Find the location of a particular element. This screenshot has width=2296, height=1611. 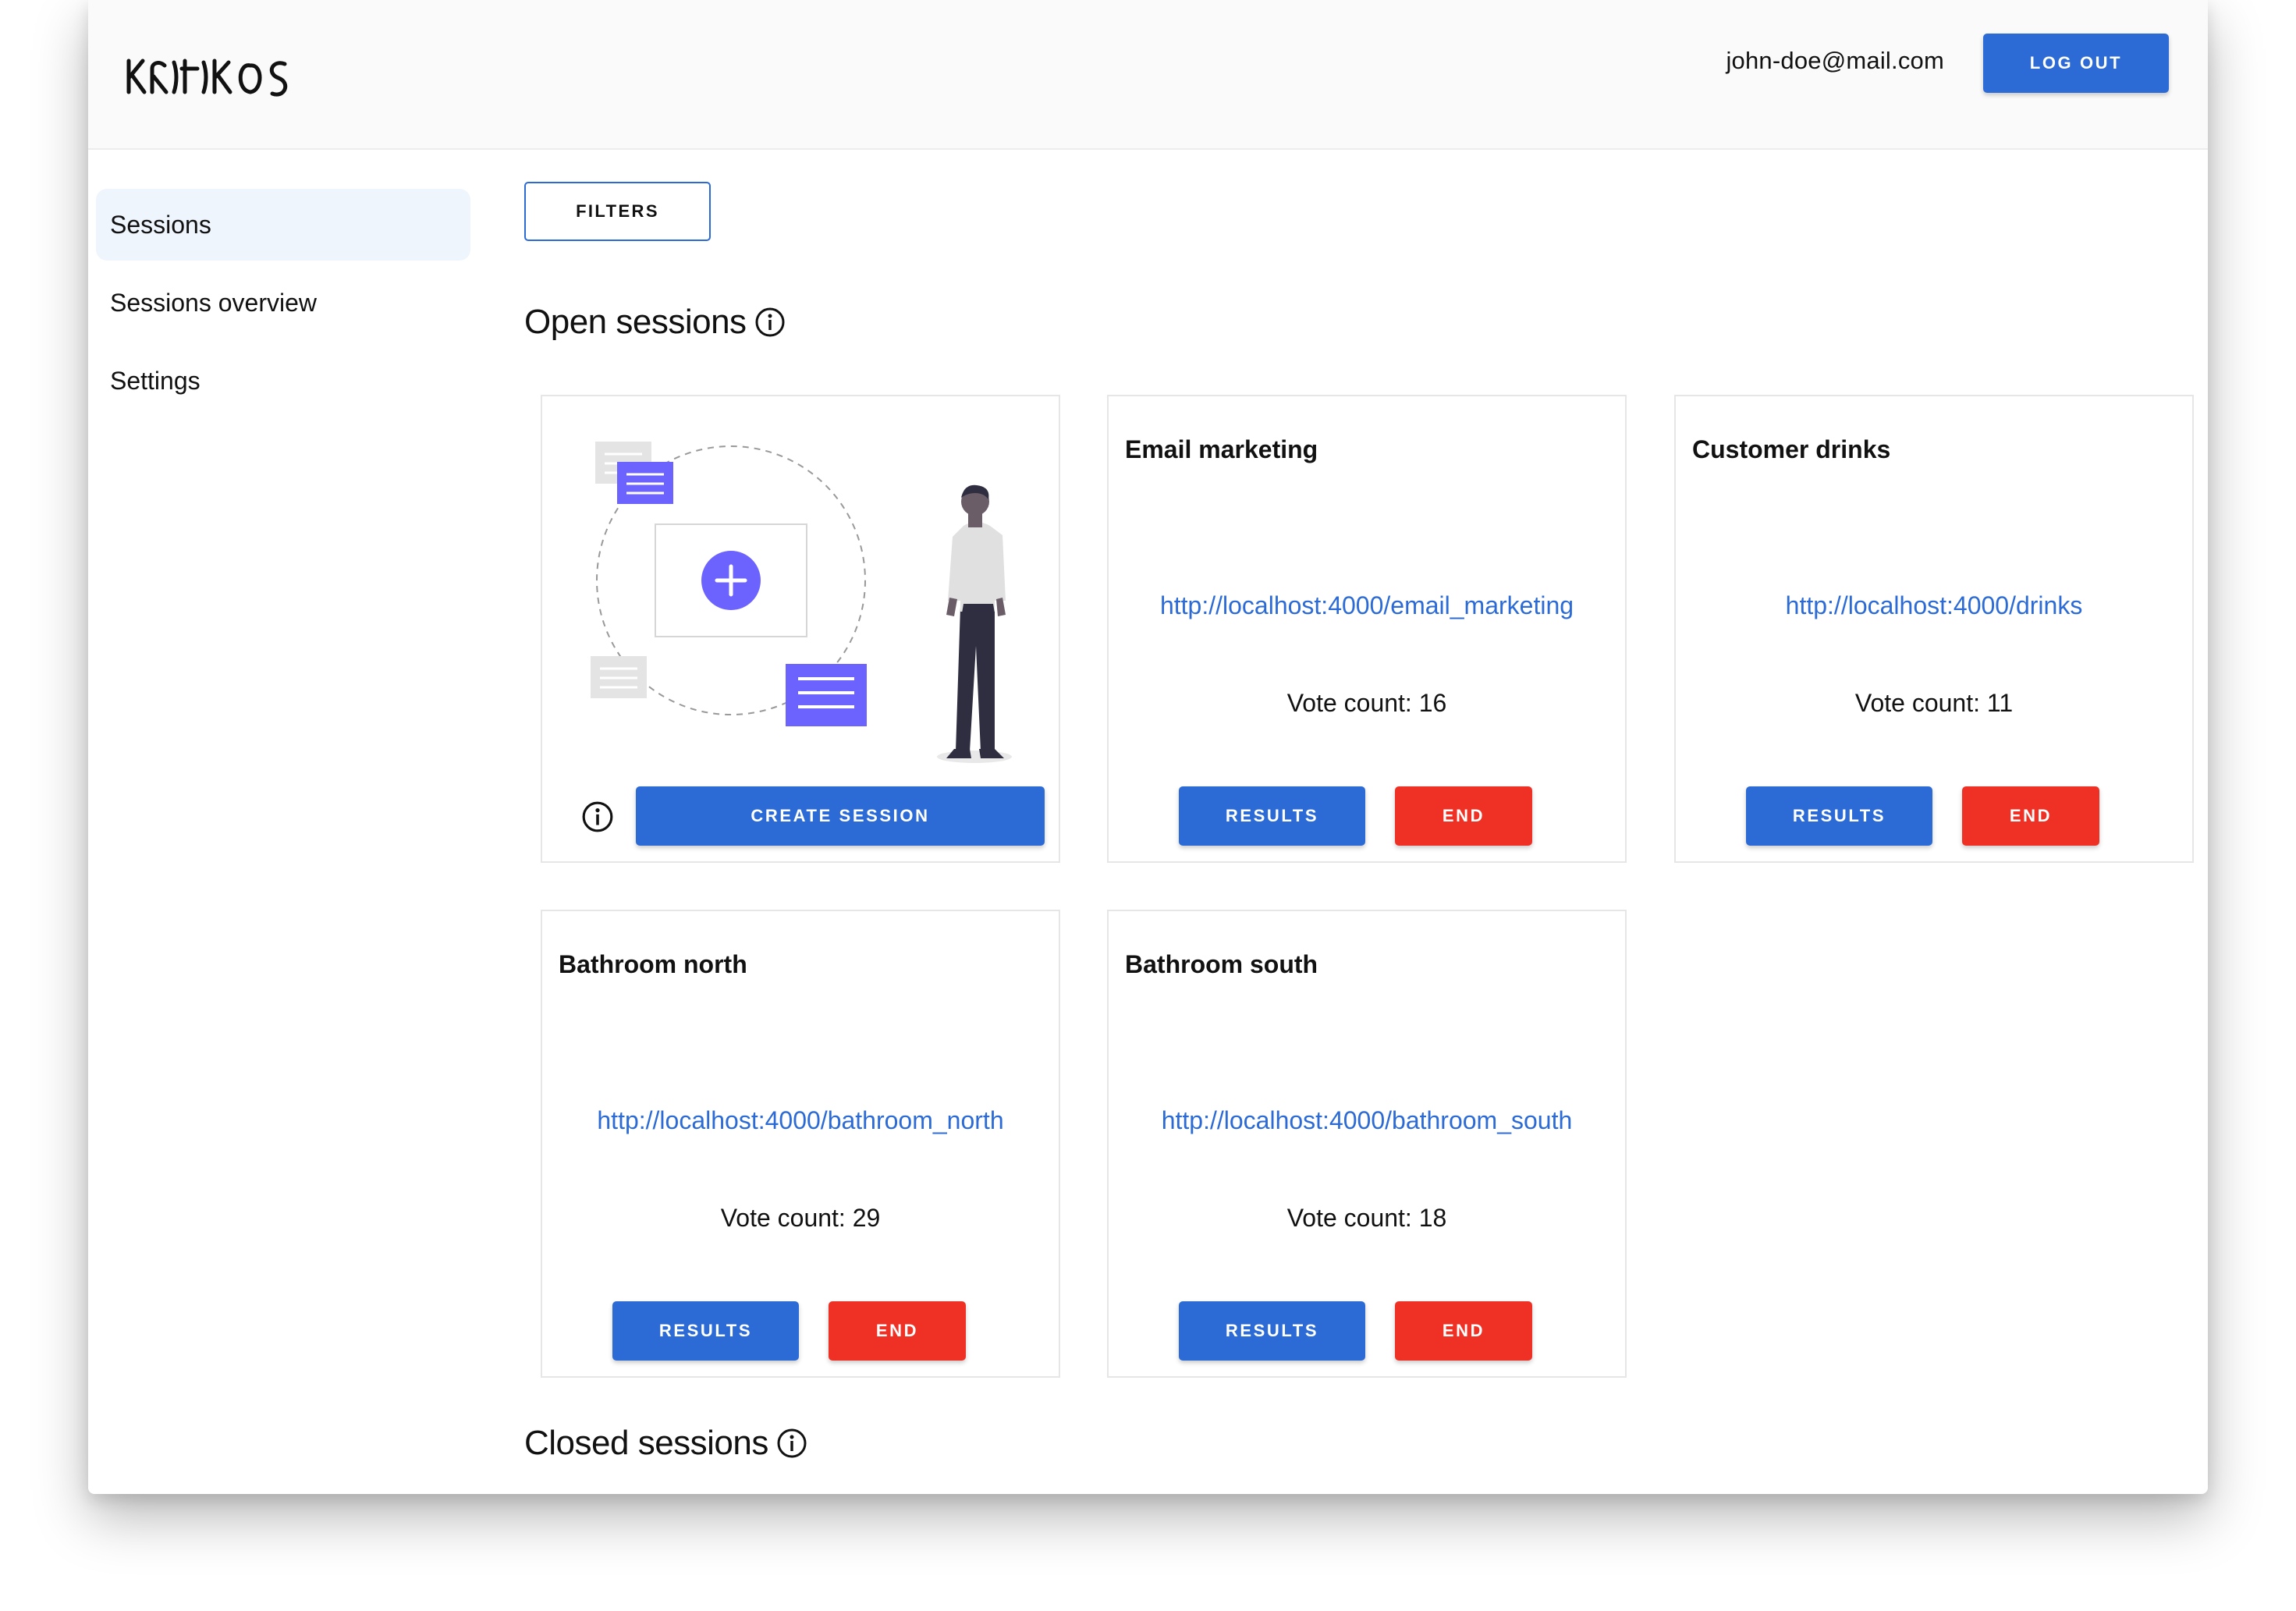

session-link: http://localhost:4000/bathroom_south is located at coordinates (1367, 1120).